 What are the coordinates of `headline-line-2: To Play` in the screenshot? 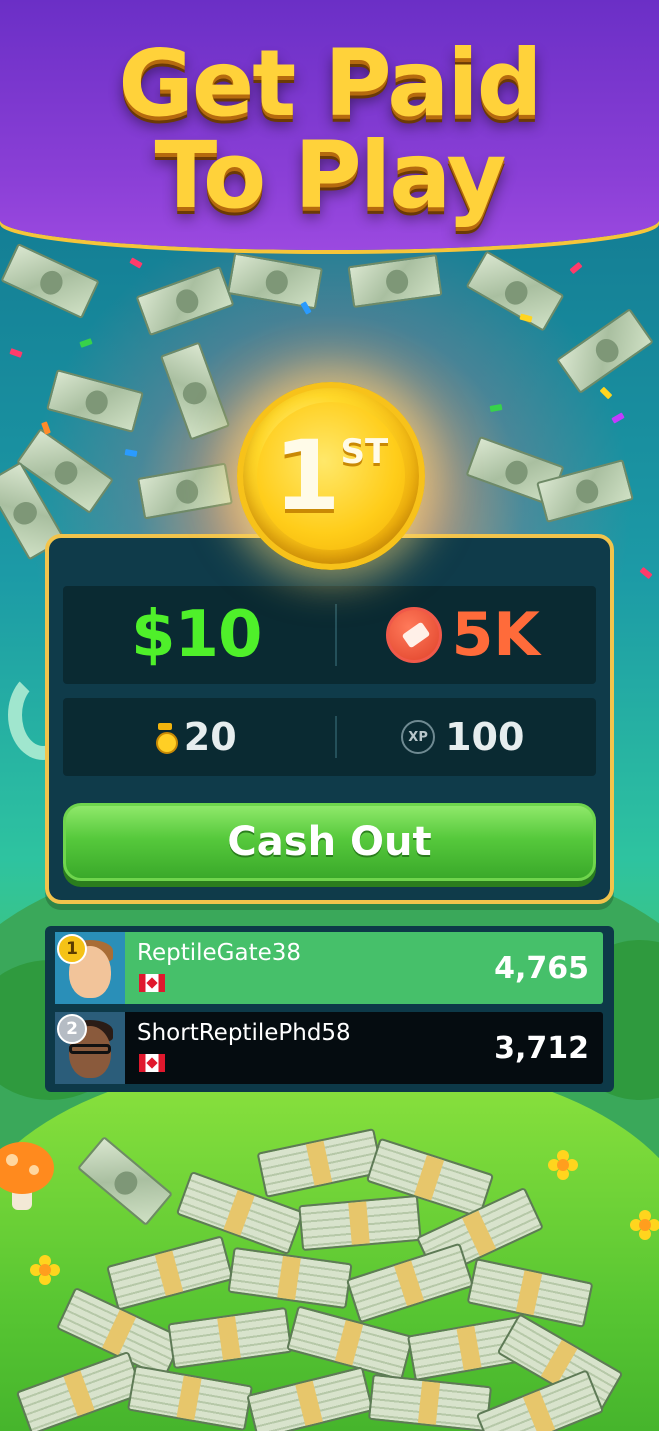 It's located at (330, 175).